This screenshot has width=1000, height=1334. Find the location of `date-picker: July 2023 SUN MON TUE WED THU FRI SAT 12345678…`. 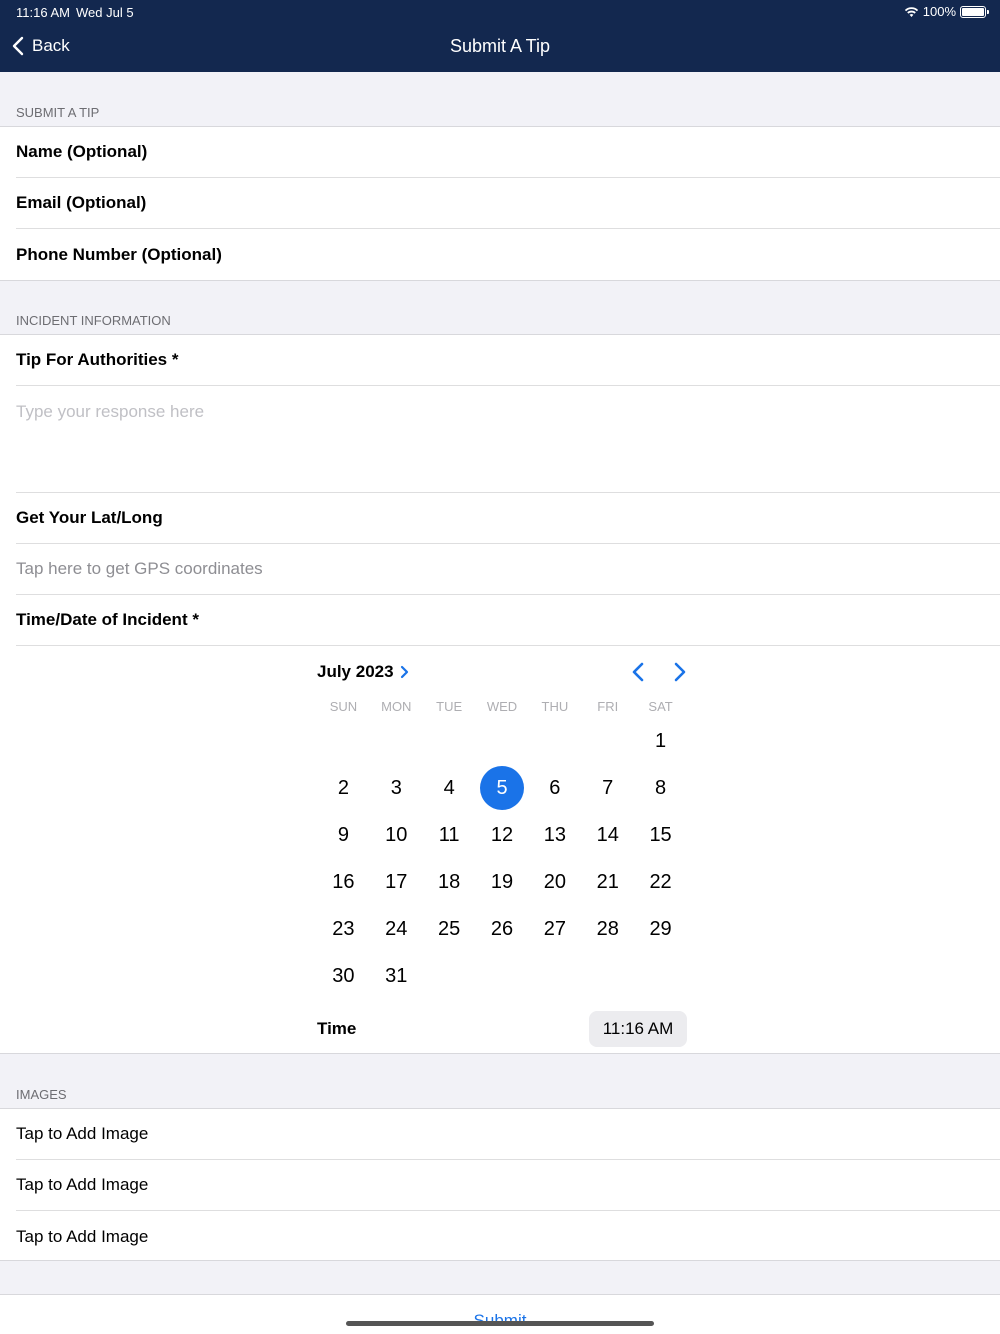

date-picker: July 2023 SUN MON TUE WED THU FRI SAT 12345678… is located at coordinates (502, 847).